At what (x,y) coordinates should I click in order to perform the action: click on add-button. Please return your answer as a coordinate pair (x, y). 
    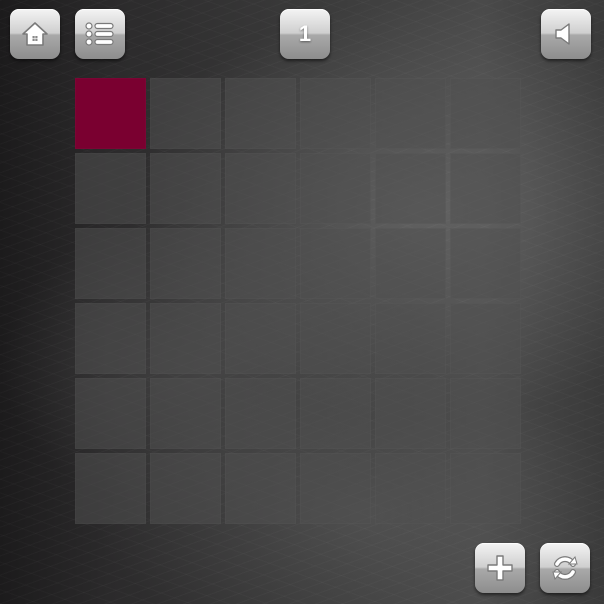
    Looking at the image, I should click on (500, 568).